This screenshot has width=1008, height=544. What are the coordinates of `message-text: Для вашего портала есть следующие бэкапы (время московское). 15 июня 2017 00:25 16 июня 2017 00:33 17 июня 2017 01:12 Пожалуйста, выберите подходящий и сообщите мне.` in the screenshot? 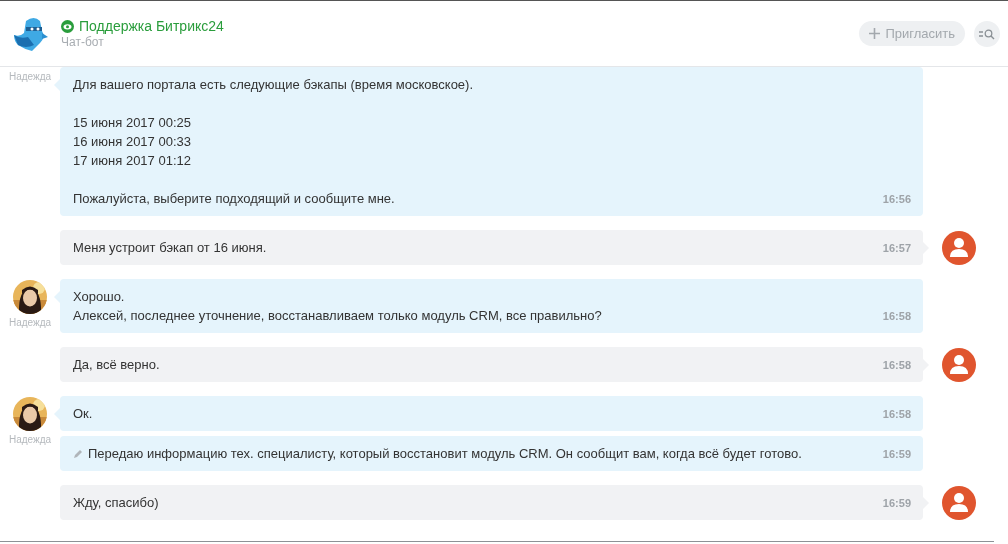 It's located at (273, 141).